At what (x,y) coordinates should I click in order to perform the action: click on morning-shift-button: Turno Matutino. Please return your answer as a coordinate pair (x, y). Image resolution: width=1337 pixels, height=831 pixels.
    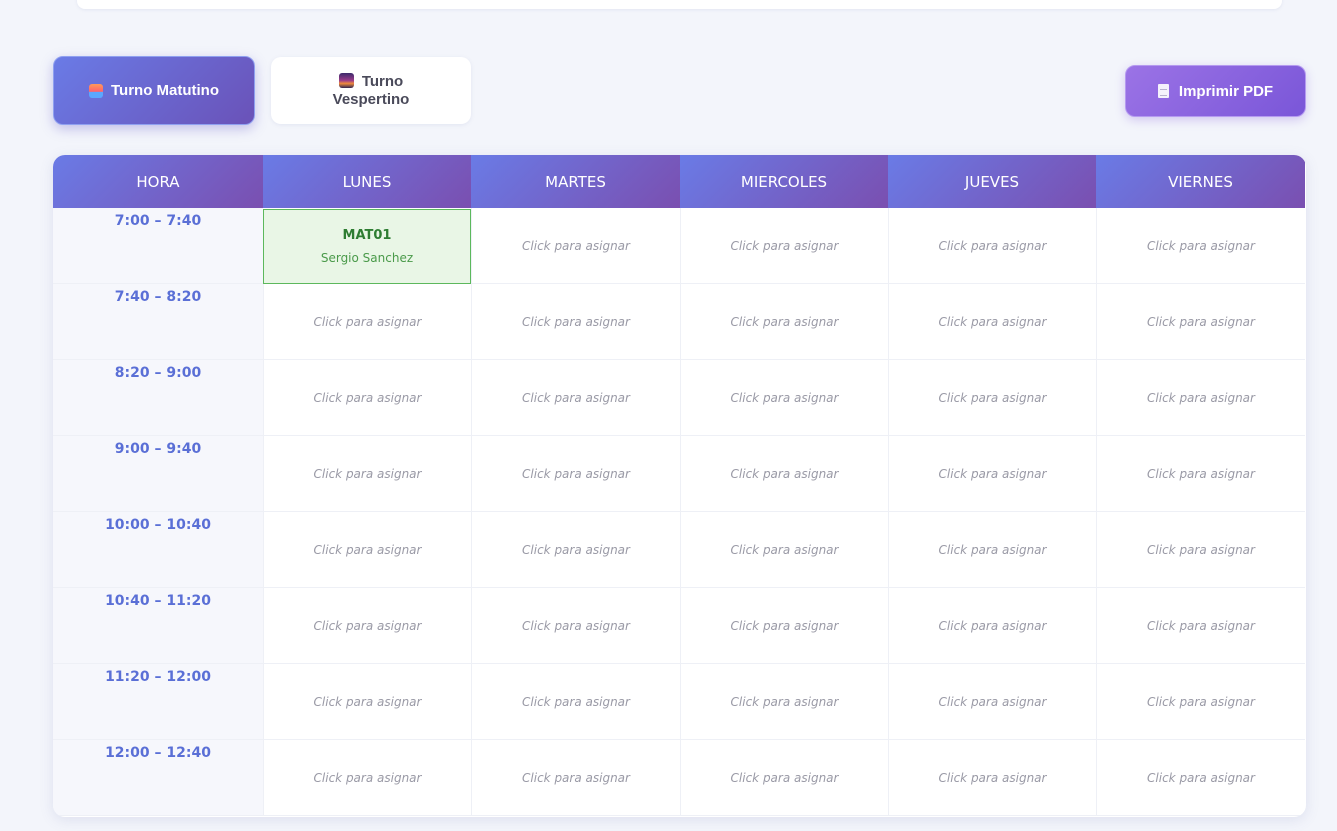
    Looking at the image, I should click on (154, 90).